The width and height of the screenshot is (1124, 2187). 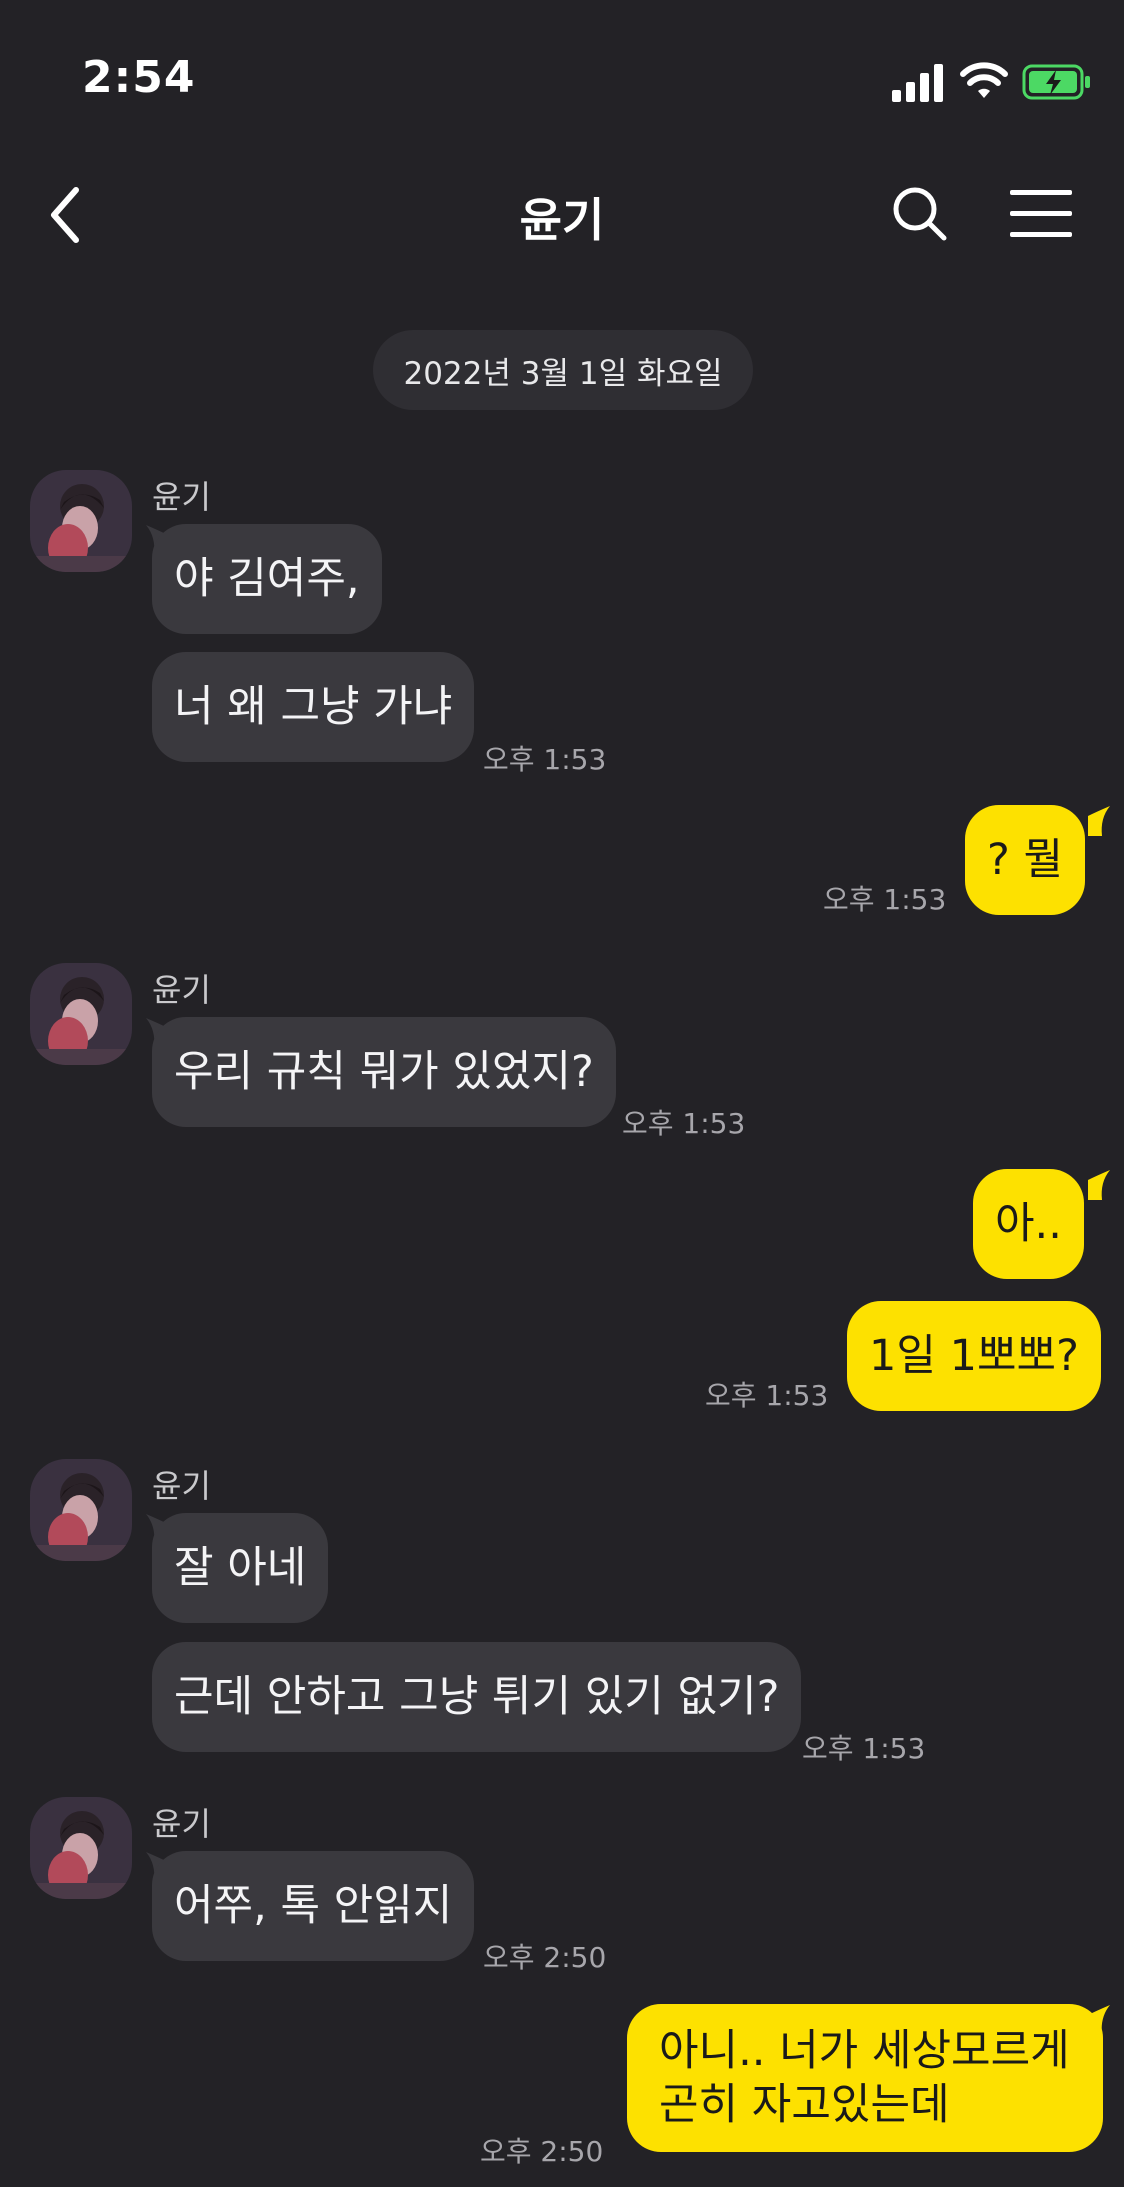 What do you see at coordinates (384, 1072) in the screenshot?
I see `message-bubble-incoming: 우리 규칙 뭐가 있었지?` at bounding box center [384, 1072].